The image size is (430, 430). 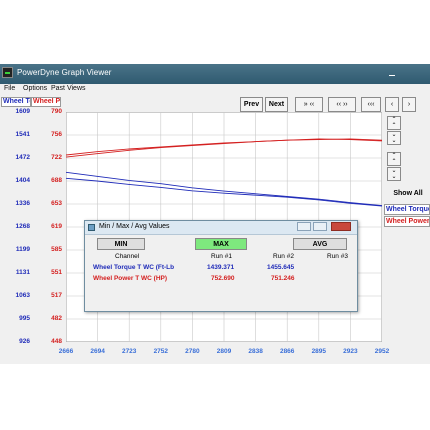 I want to click on avg-button: AVG, so click(x=320, y=244).